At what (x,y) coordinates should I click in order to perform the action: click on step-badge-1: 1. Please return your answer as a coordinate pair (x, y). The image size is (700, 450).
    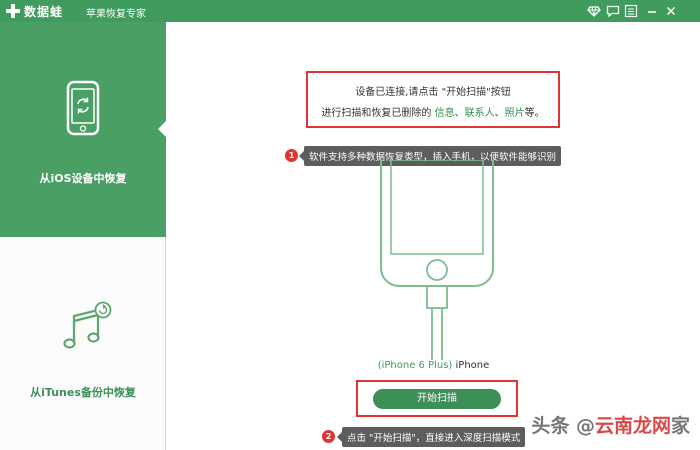
    Looking at the image, I should click on (291, 155).